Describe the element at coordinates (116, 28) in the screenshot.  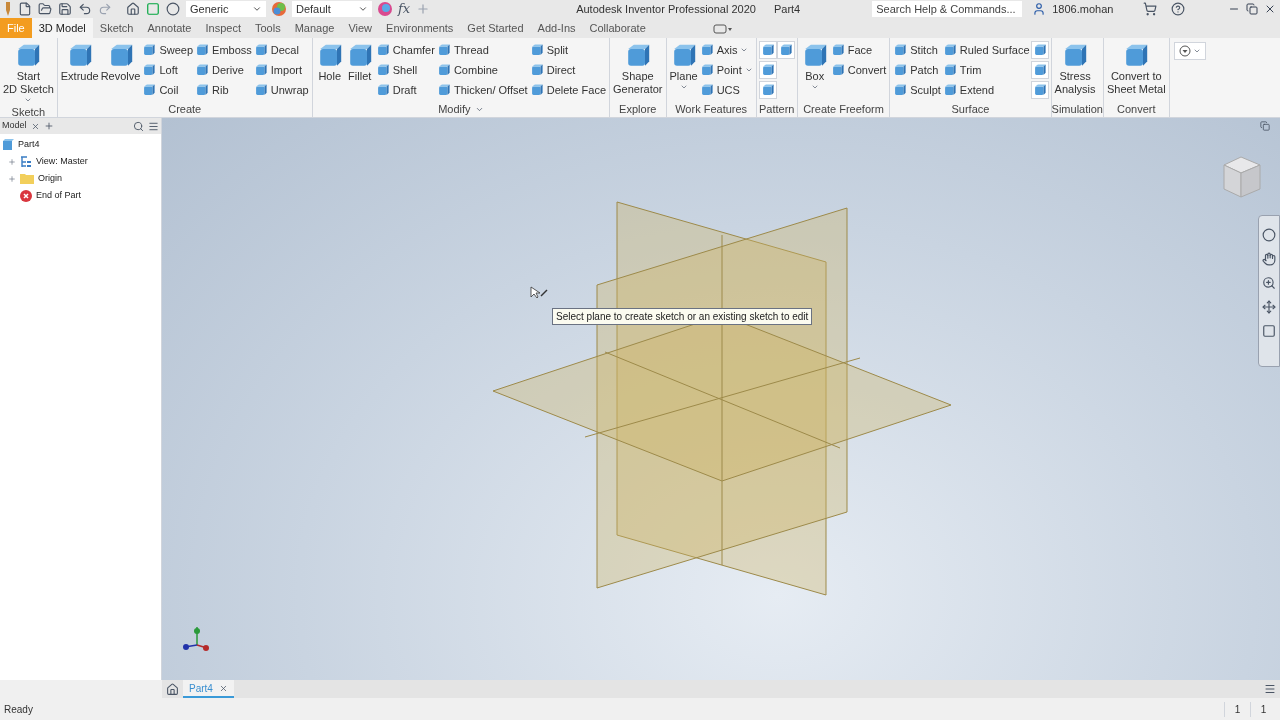
I see `ribbon-tab: Sketch` at that location.